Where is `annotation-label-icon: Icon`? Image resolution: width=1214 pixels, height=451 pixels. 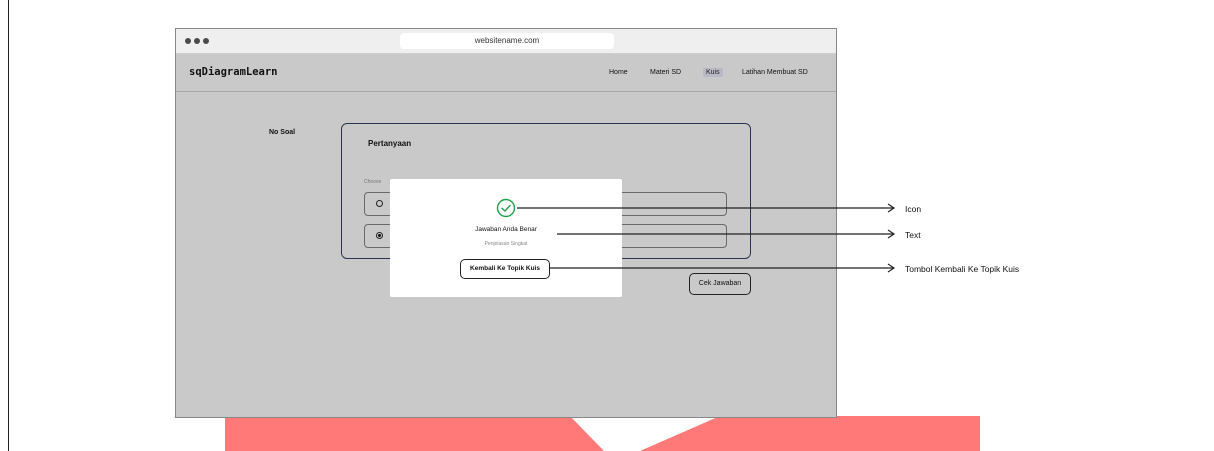 annotation-label-icon: Icon is located at coordinates (913, 209).